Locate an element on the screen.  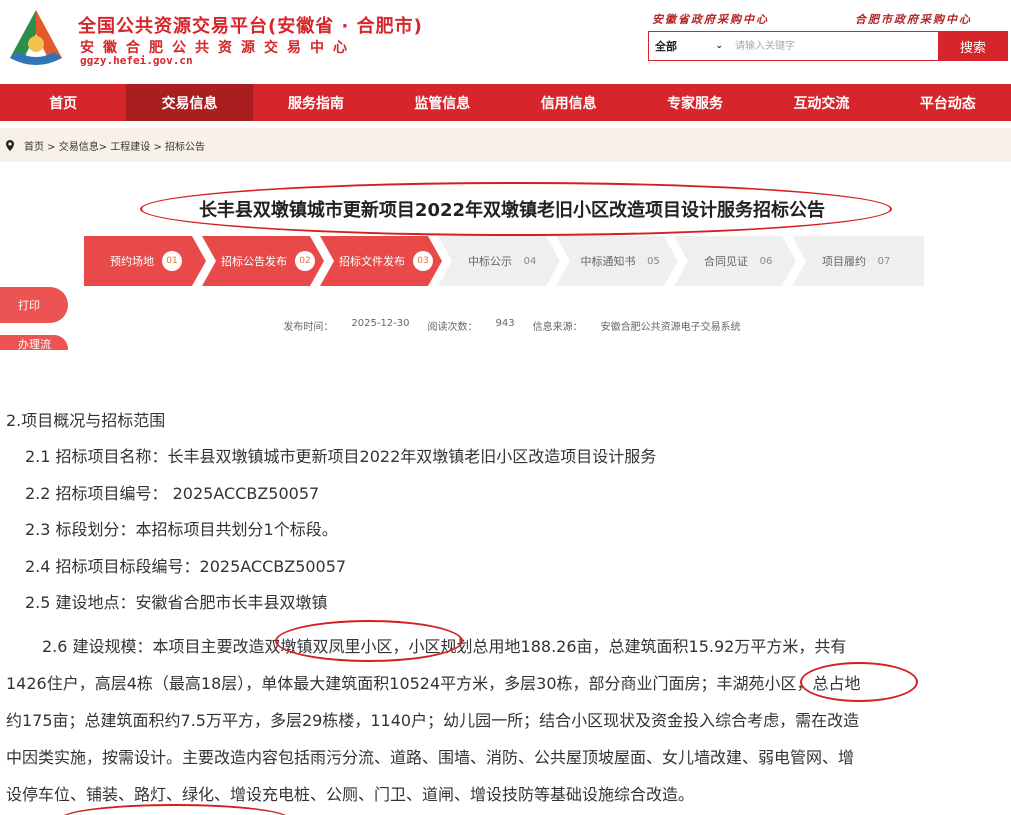
step-number: 06 is located at coordinates (766, 261).